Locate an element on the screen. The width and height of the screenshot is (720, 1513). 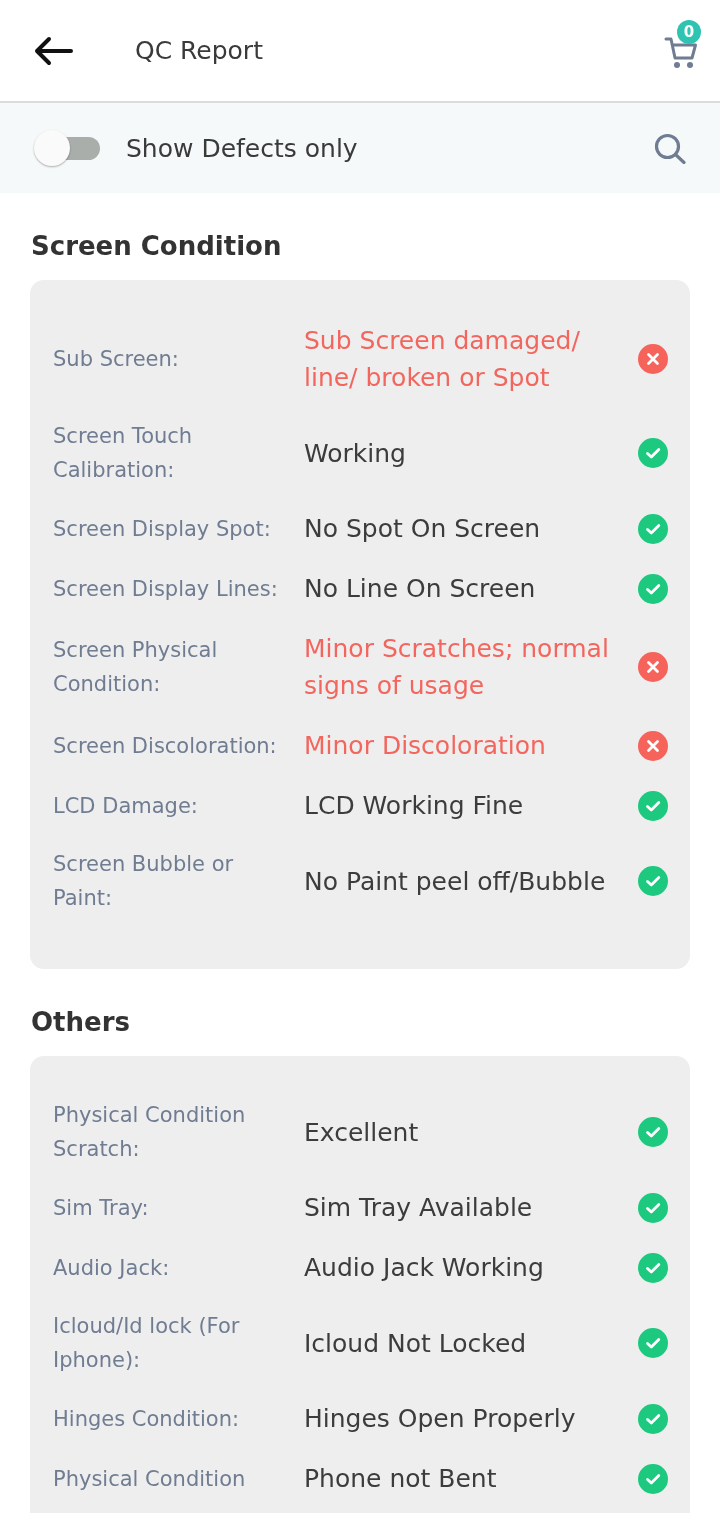
back-arrow-icon is located at coordinates (53, 50).